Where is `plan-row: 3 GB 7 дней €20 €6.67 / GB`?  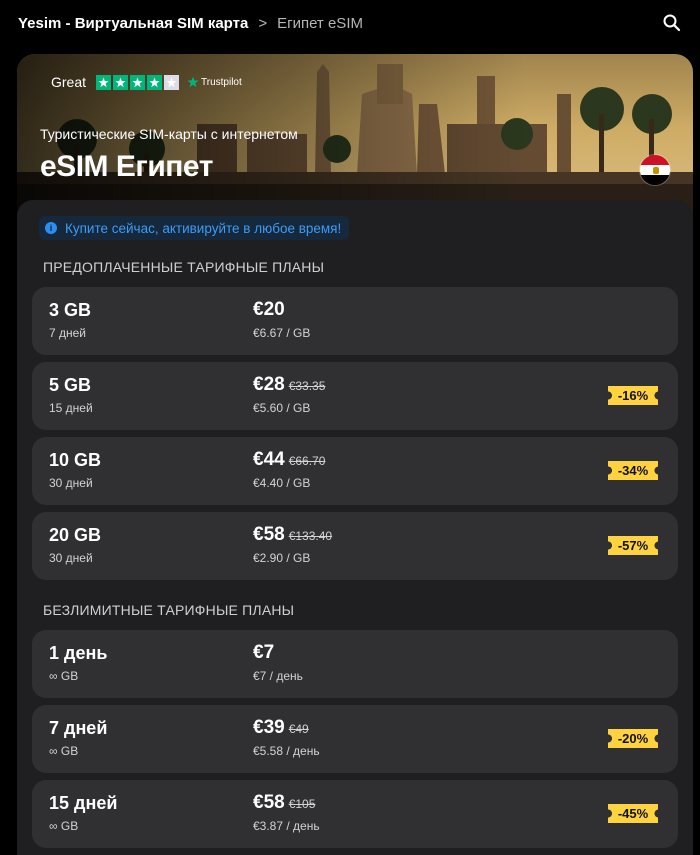 plan-row: 3 GB 7 дней €20 €6.67 / GB is located at coordinates (355, 321).